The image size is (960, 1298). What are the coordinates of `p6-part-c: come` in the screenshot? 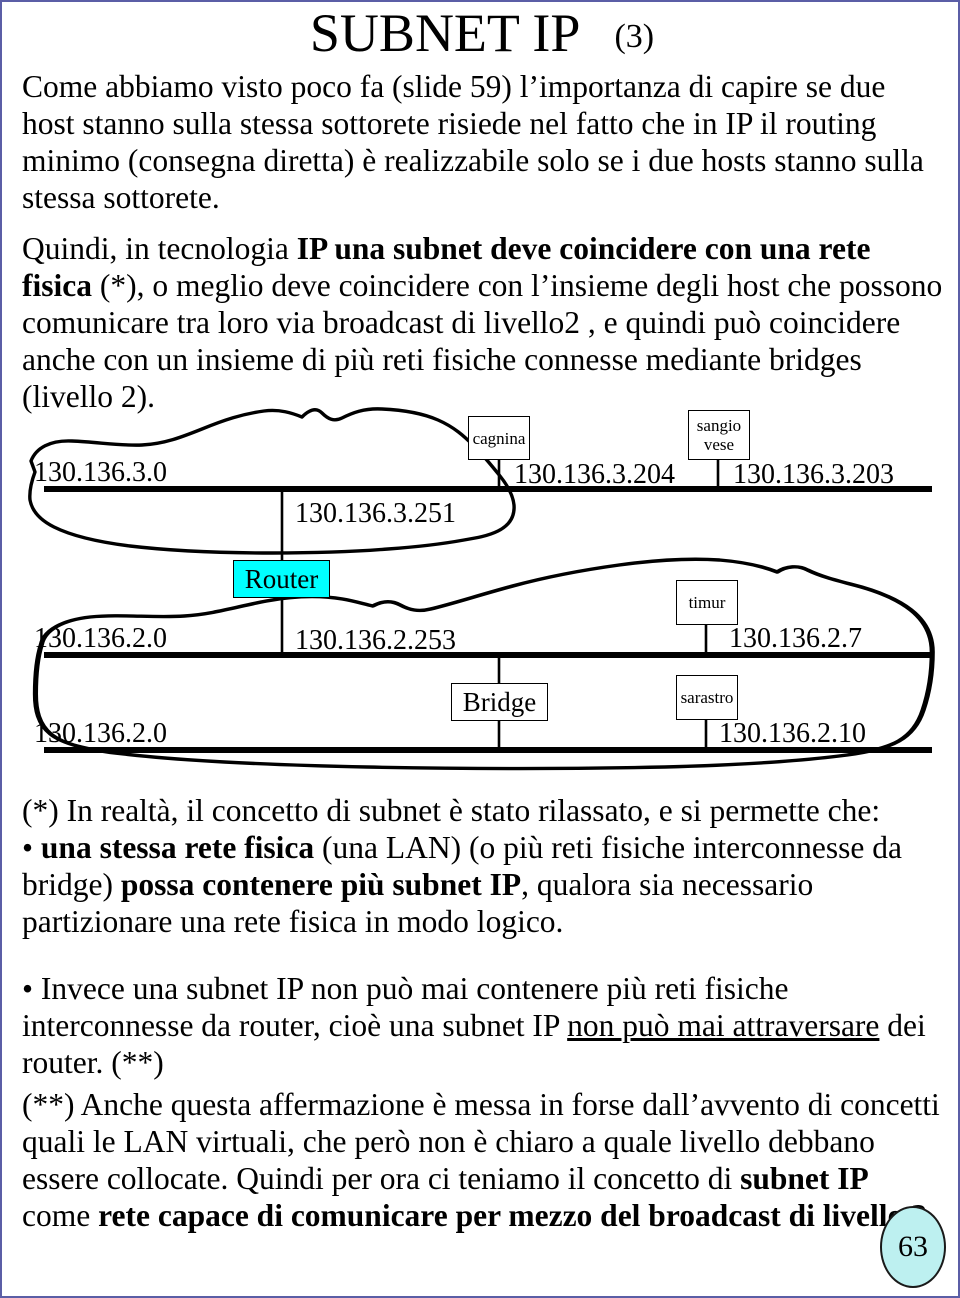 It's located at (60, 1215).